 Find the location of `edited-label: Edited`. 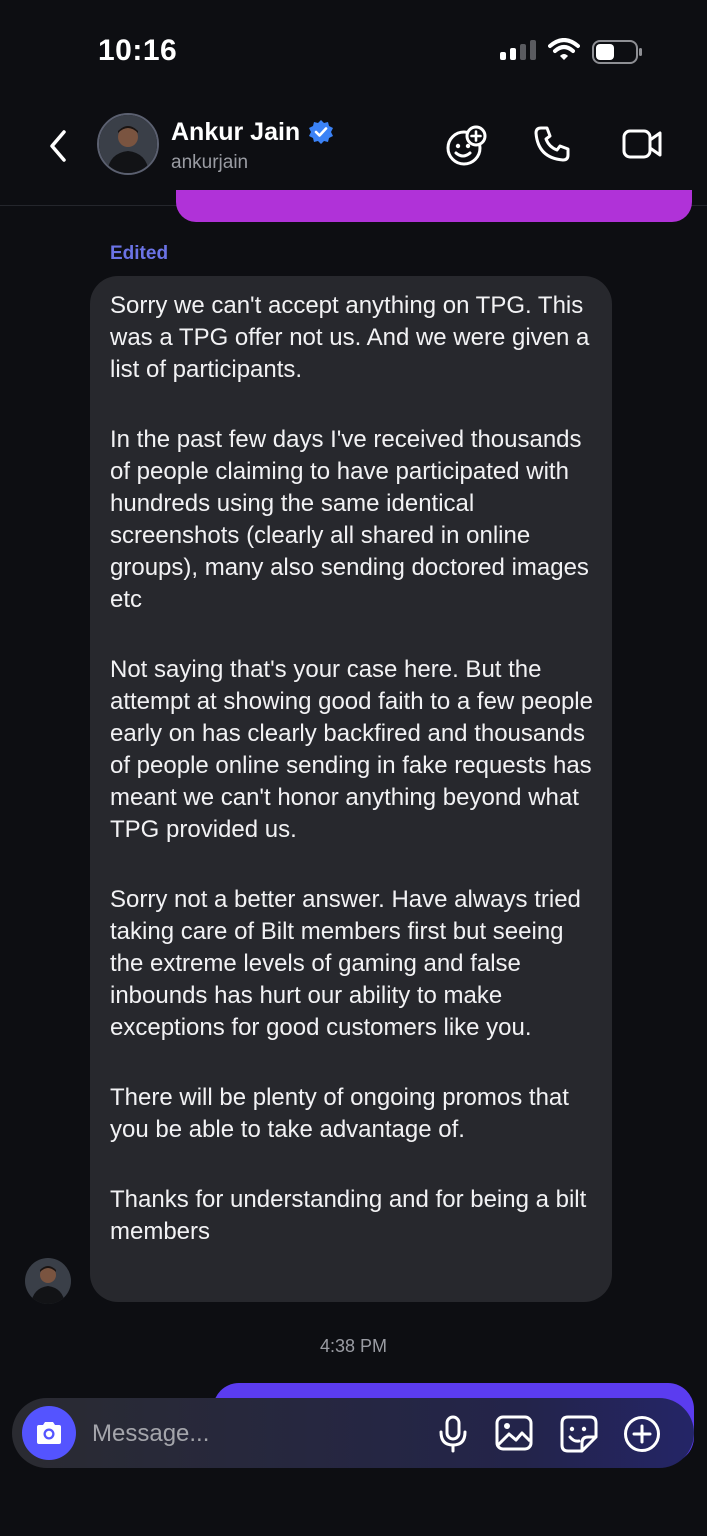

edited-label: Edited is located at coordinates (139, 253).